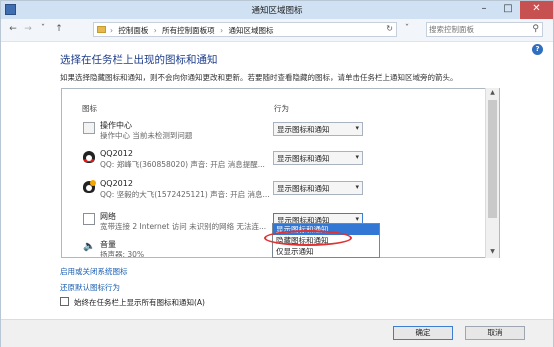 This screenshot has width=554, height=347. What do you see at coordinates (308, 238) in the screenshot?
I see `highlight-annotation` at bounding box center [308, 238].